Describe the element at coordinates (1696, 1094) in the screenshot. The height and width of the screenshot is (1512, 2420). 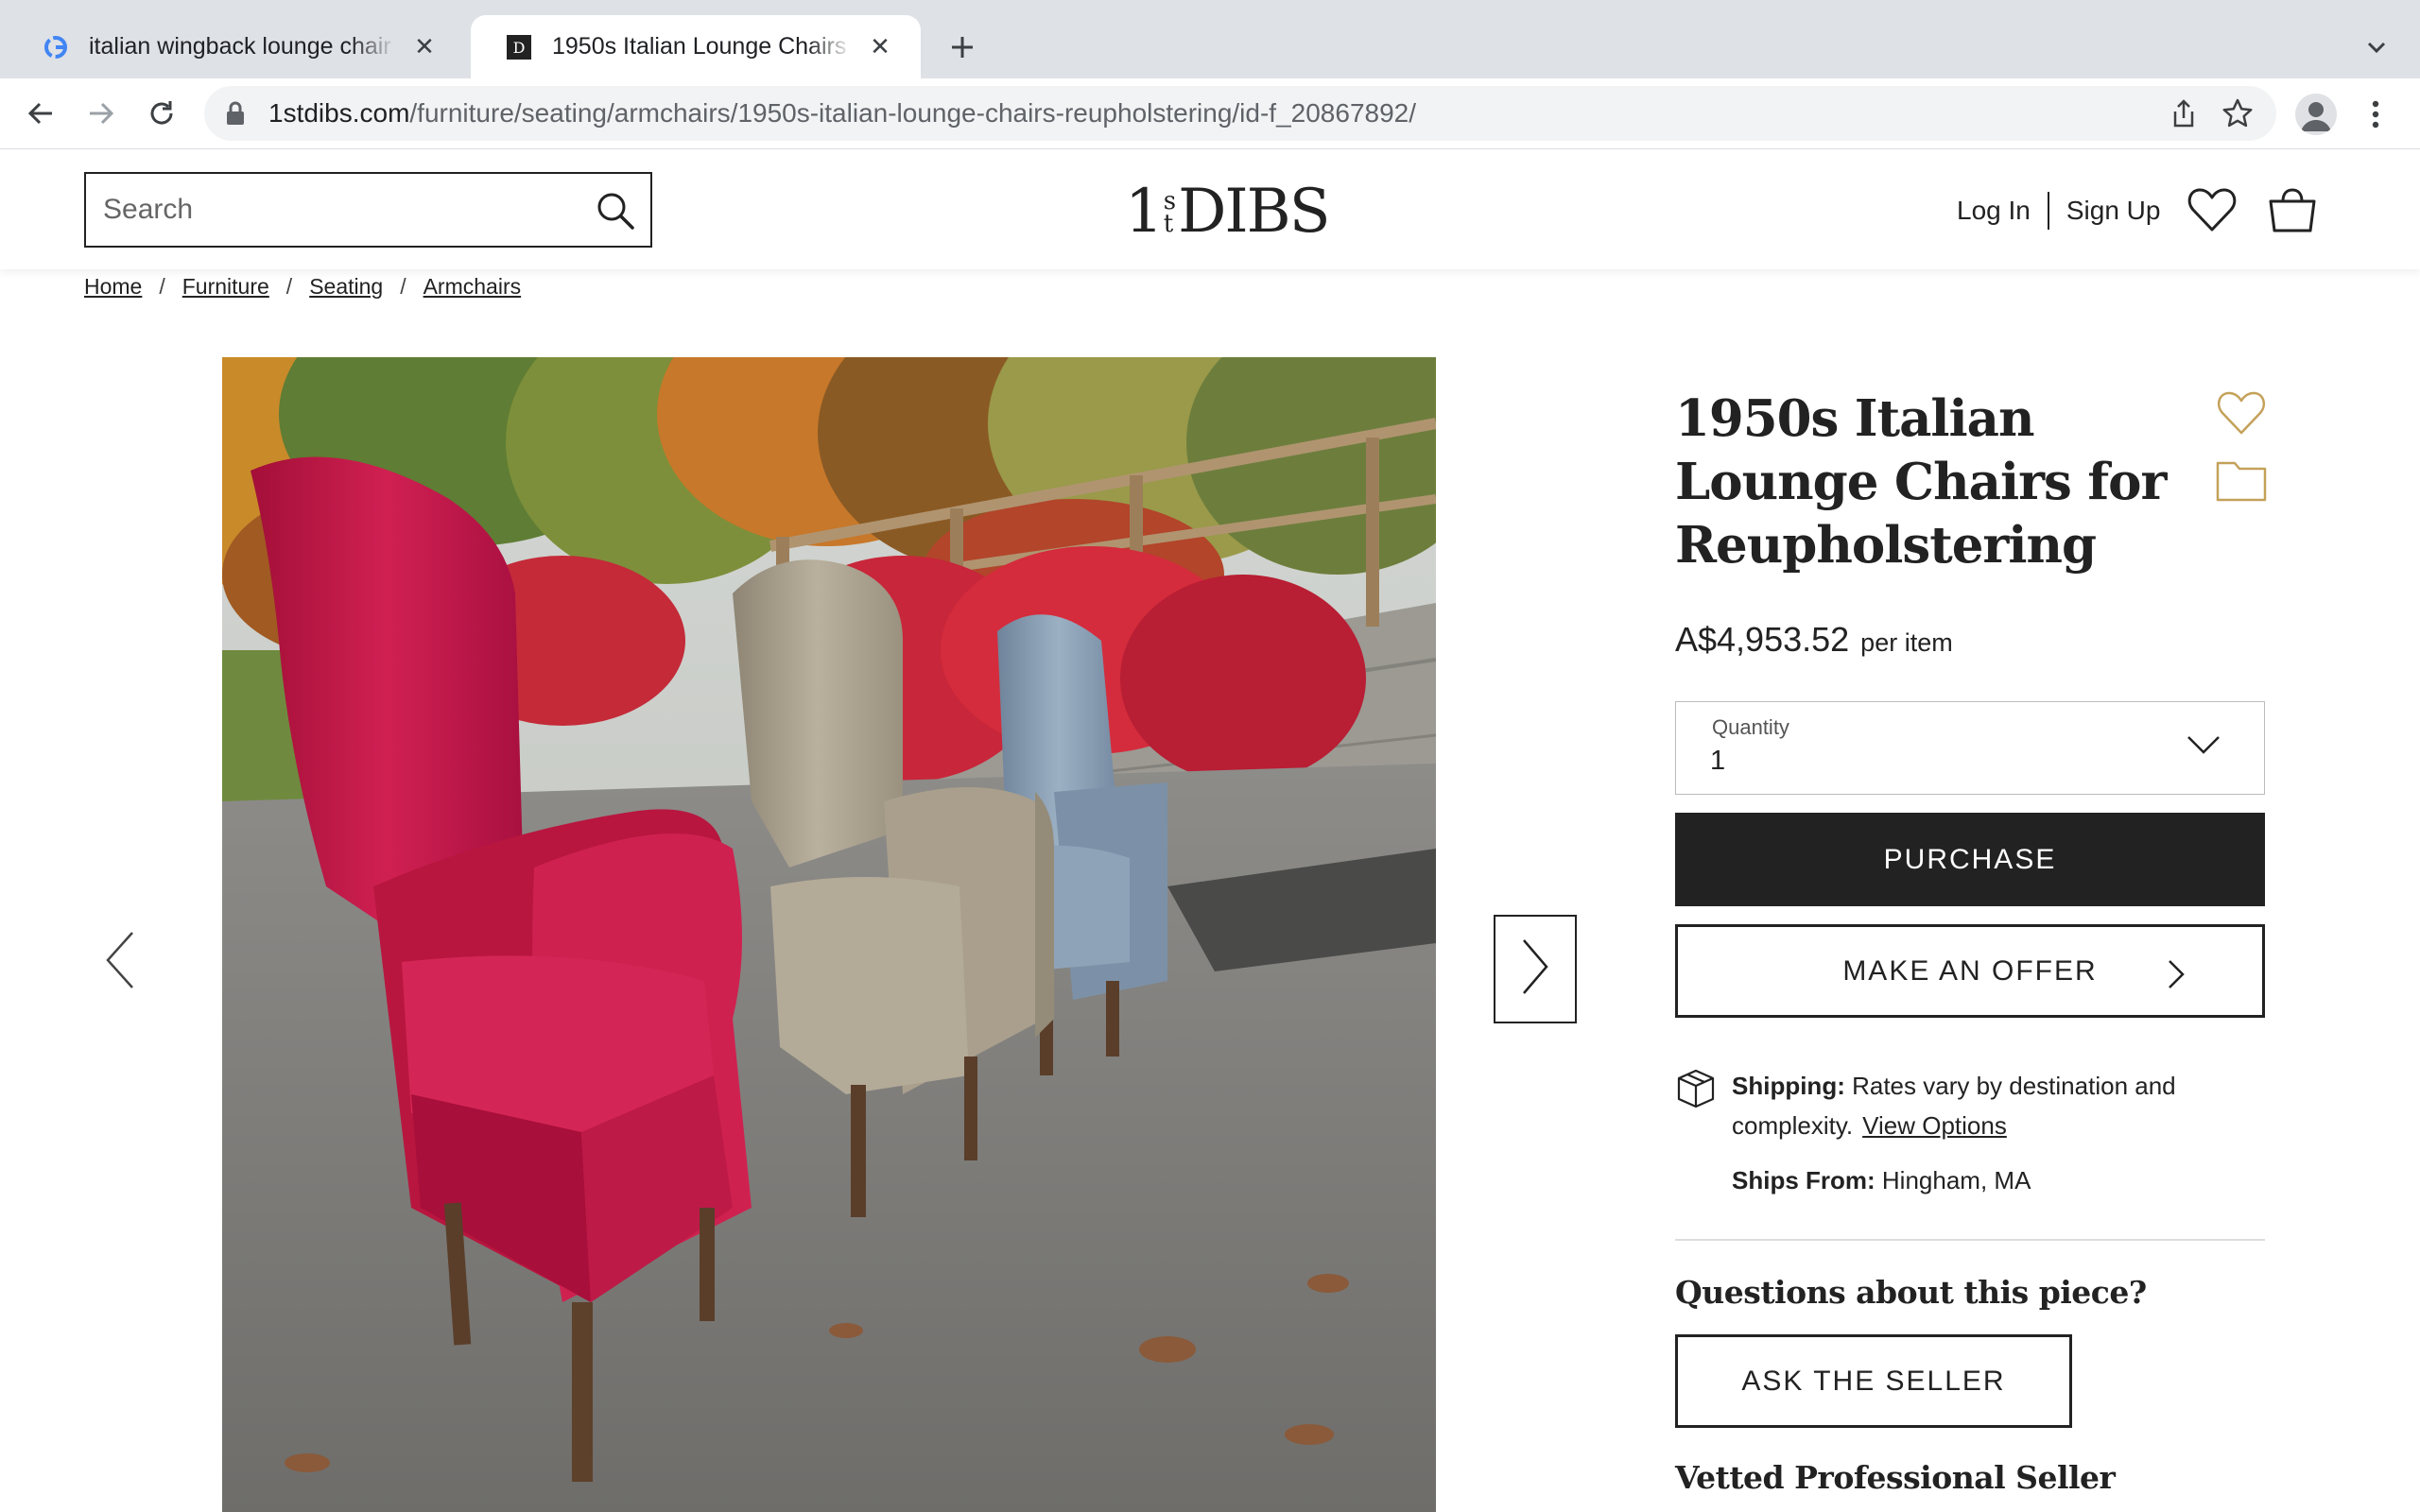
I see `shipping-box-icon` at that location.